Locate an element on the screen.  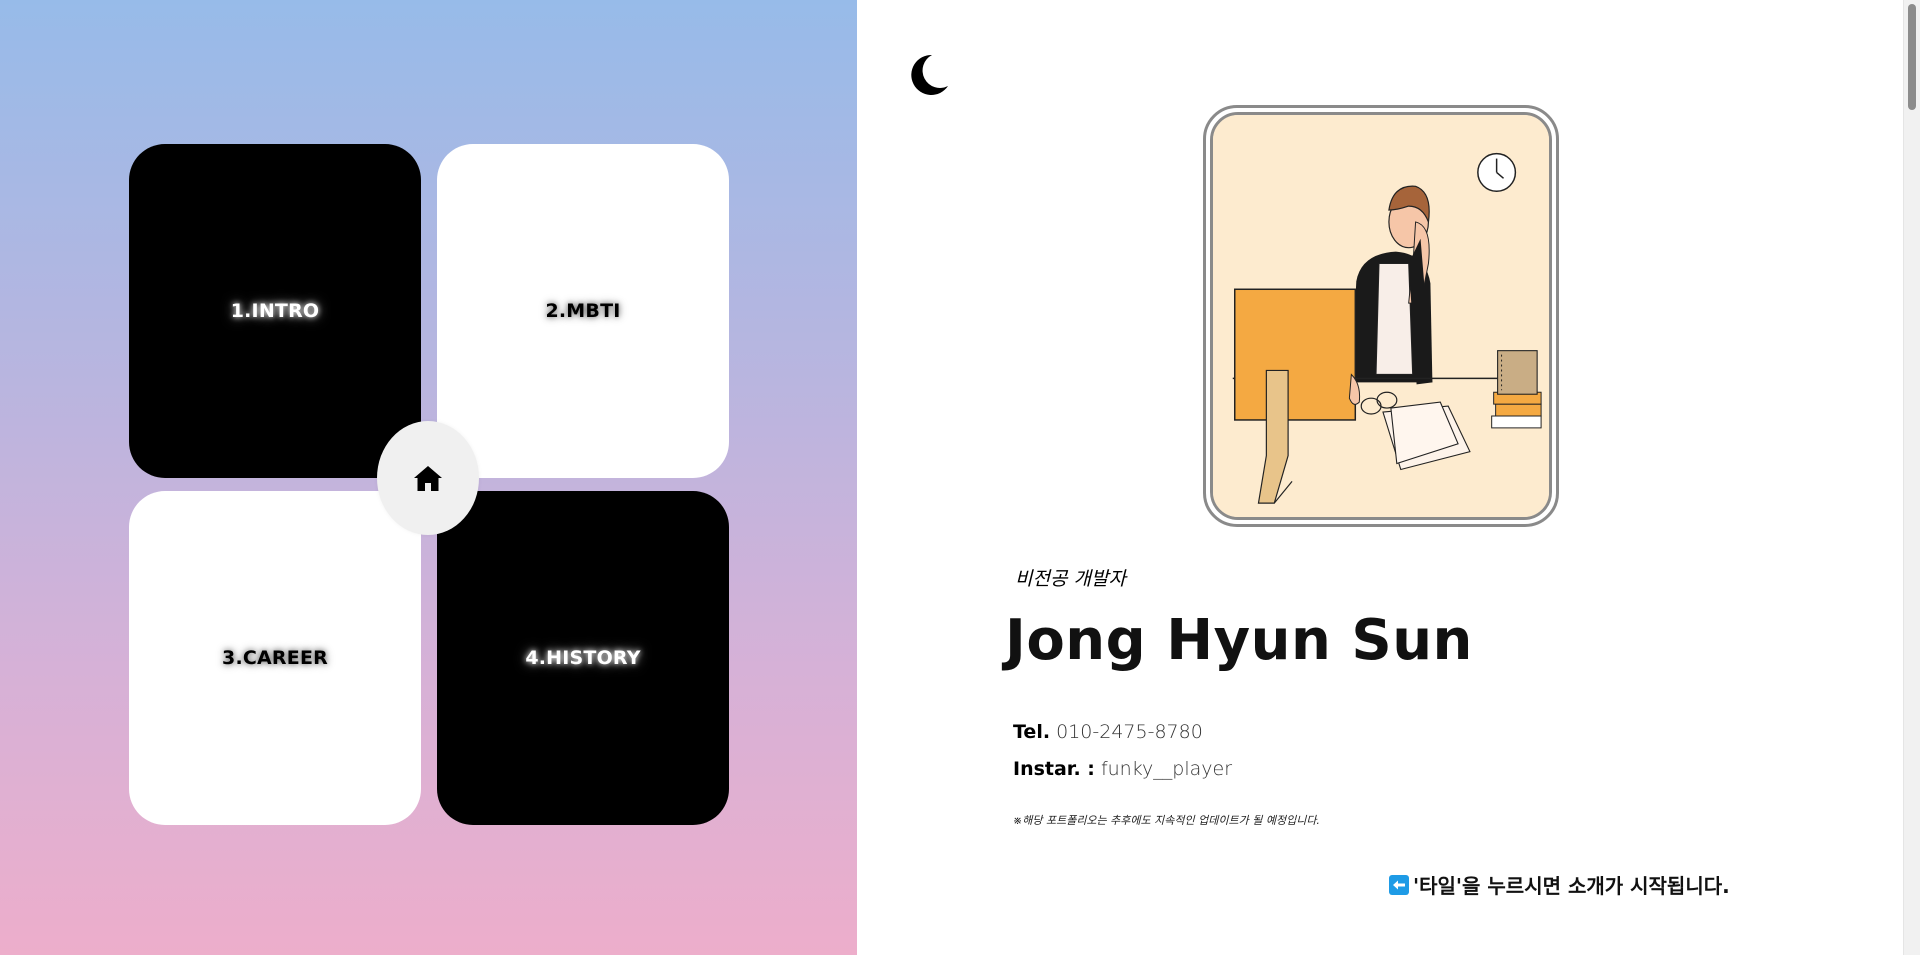
moon-icon is located at coordinates (929, 74).